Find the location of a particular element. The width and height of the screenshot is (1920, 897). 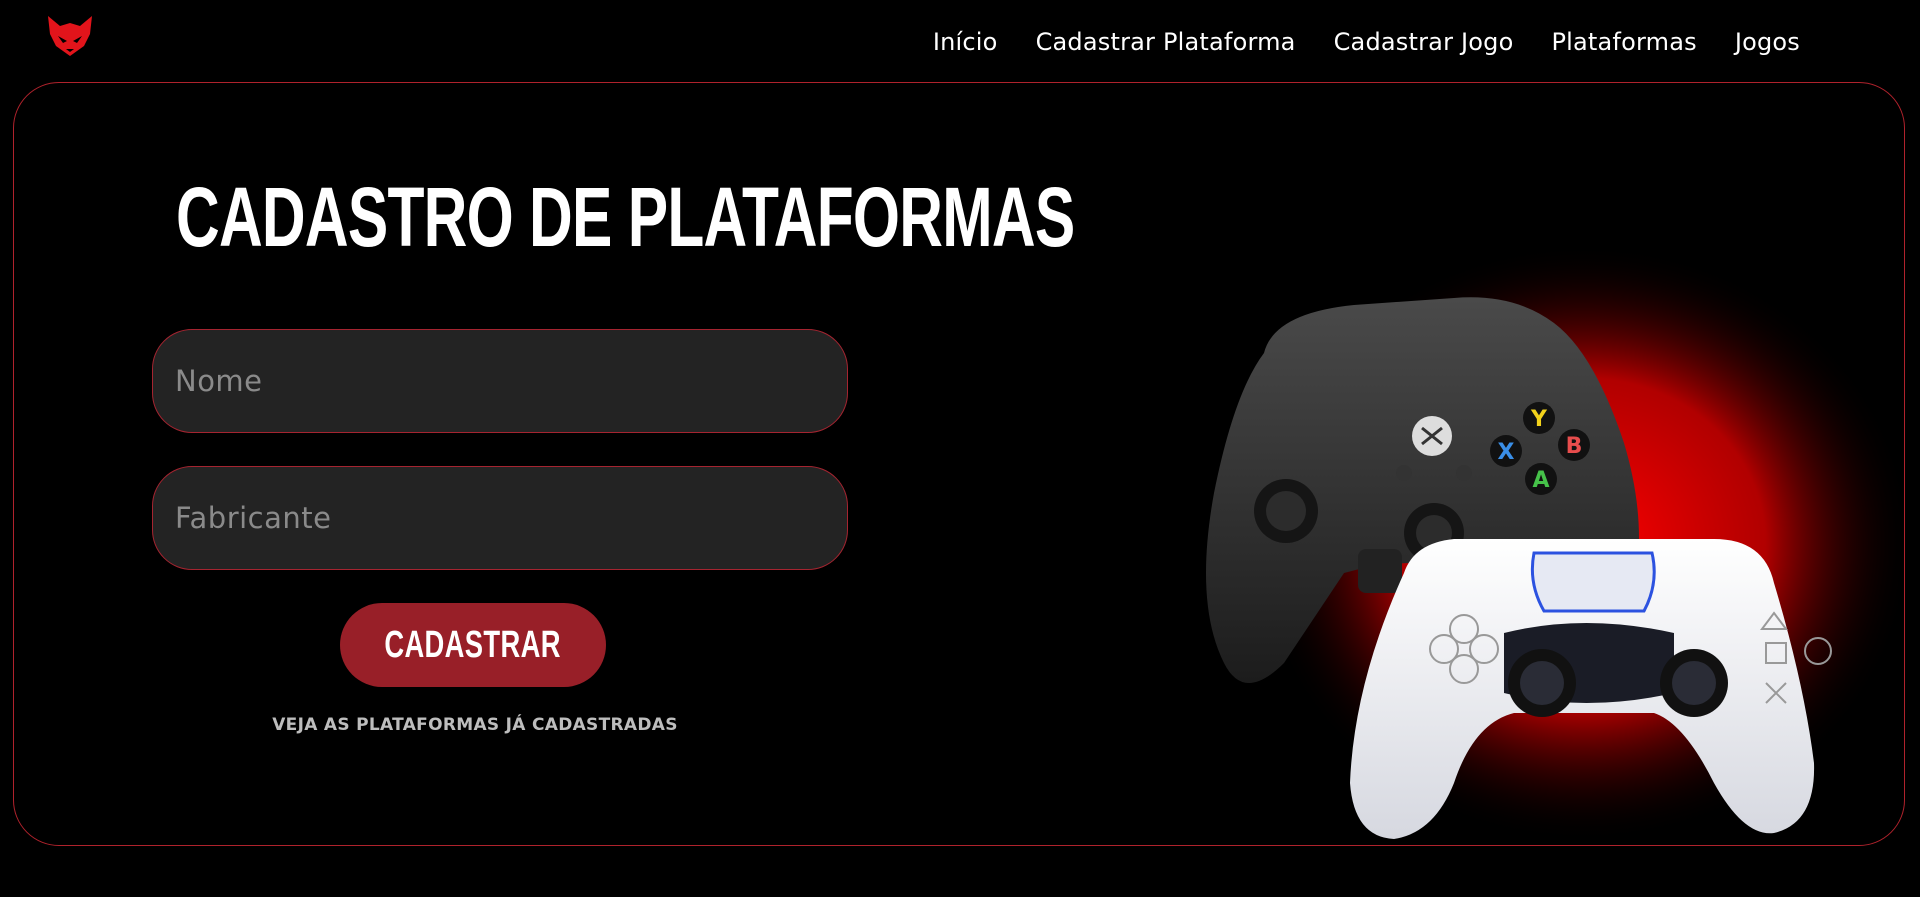

xbox-button-x: X is located at coordinates (1506, 452).